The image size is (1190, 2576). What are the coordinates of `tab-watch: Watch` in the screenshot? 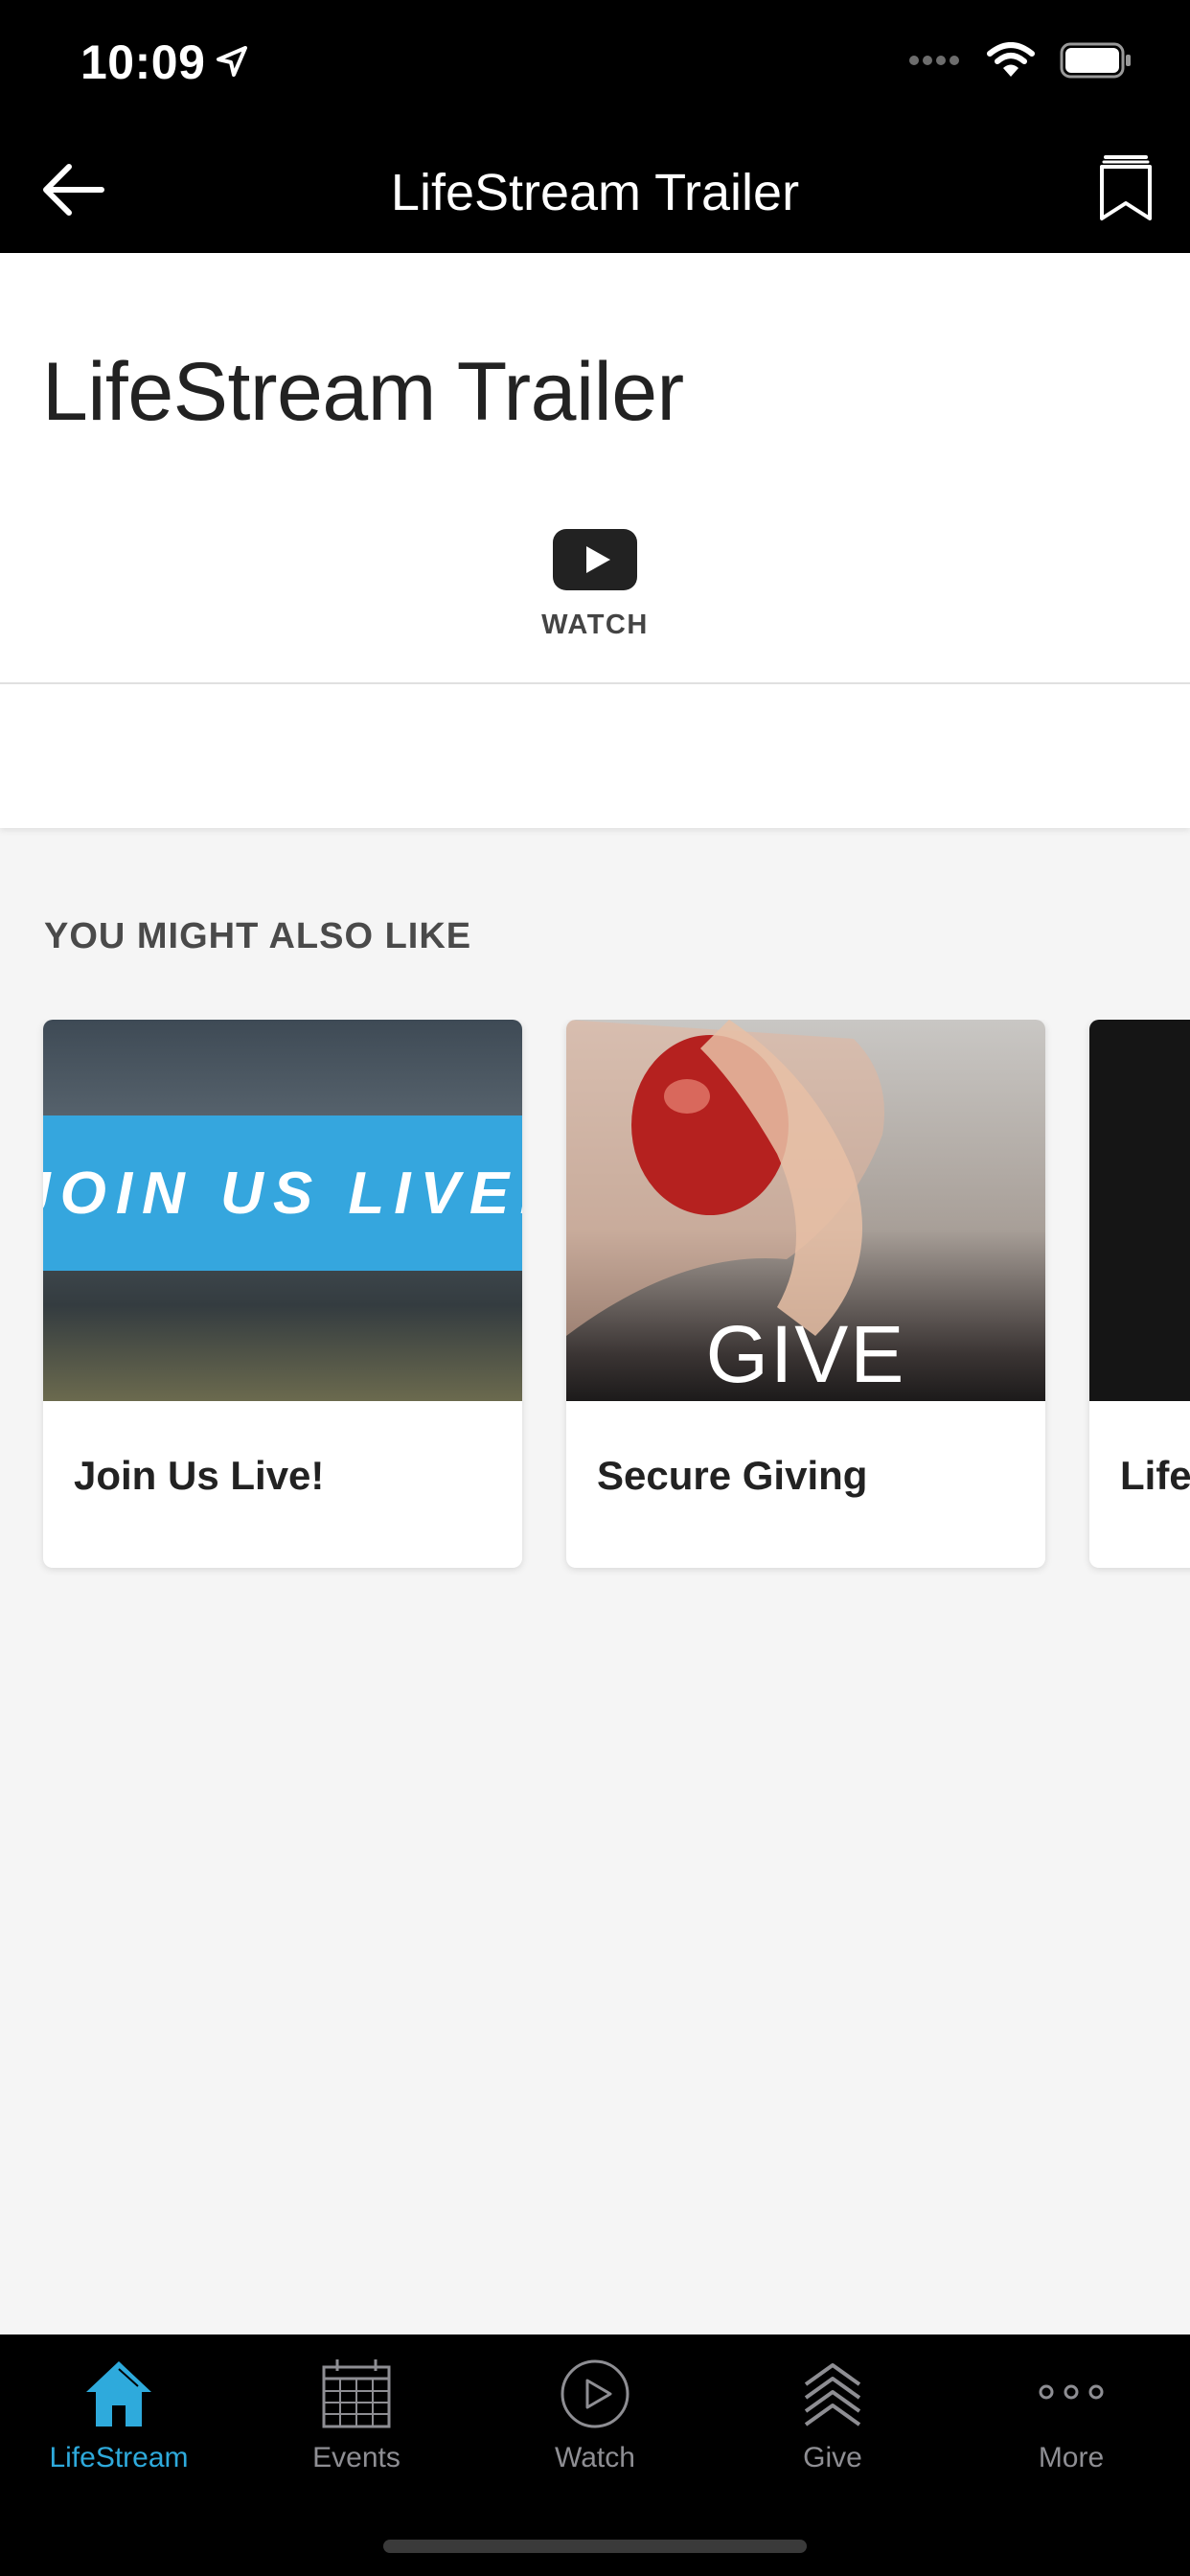 It's located at (595, 2427).